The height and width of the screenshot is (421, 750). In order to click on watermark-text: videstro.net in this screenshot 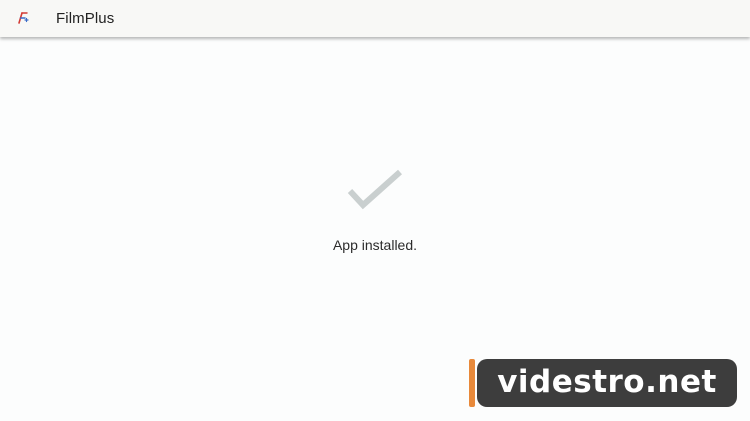, I will do `click(607, 382)`.